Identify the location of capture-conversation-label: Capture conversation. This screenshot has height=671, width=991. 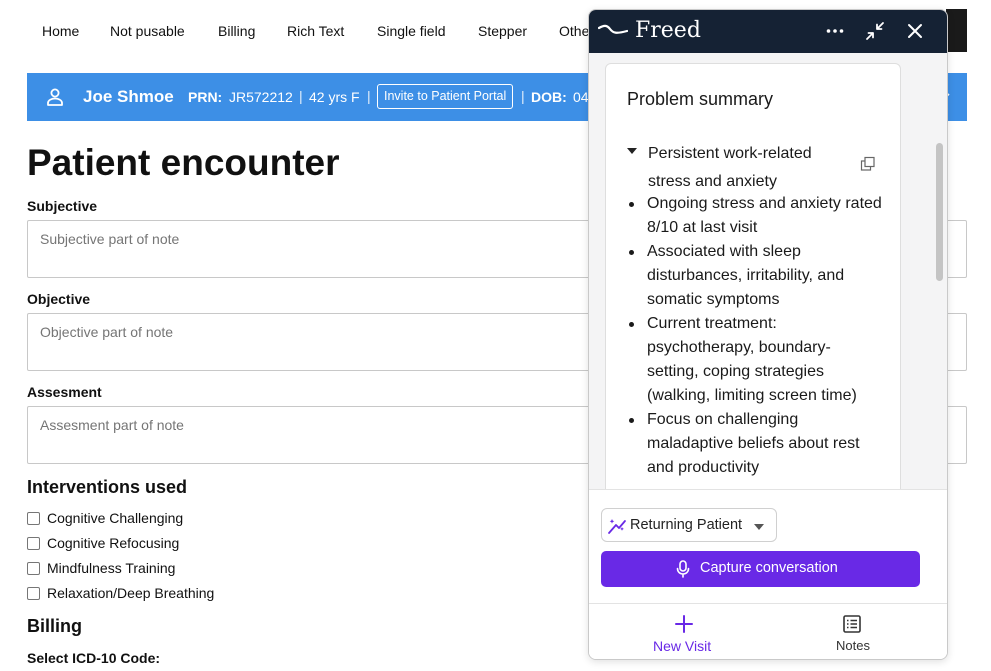
(769, 568).